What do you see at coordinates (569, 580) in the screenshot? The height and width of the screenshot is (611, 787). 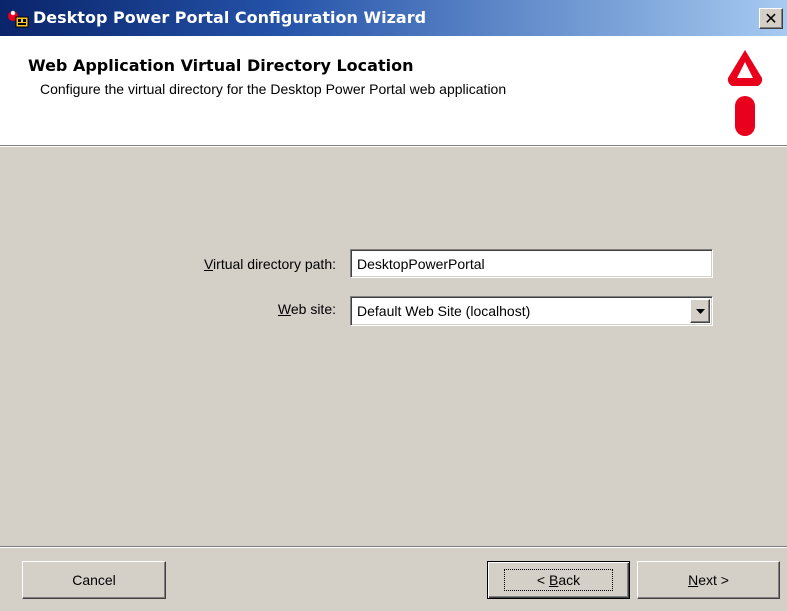 I see `back-rest: ack` at bounding box center [569, 580].